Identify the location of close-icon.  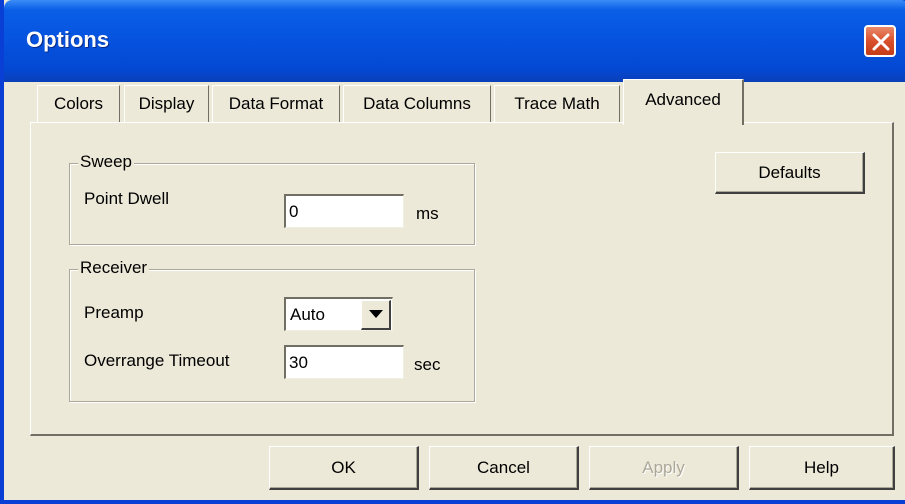
(881, 42).